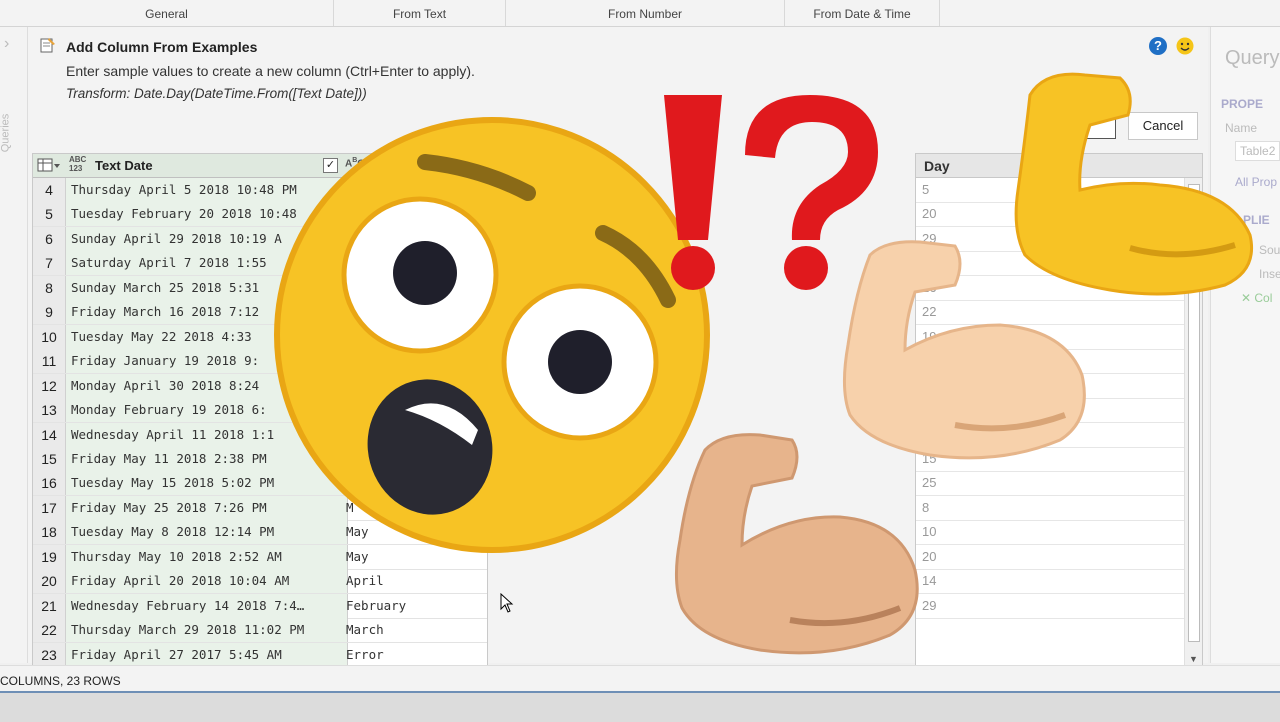 The image size is (1280, 722). Describe the element at coordinates (207, 361) in the screenshot. I see `text-date-cell: Friday January 19 2018 9:` at that location.